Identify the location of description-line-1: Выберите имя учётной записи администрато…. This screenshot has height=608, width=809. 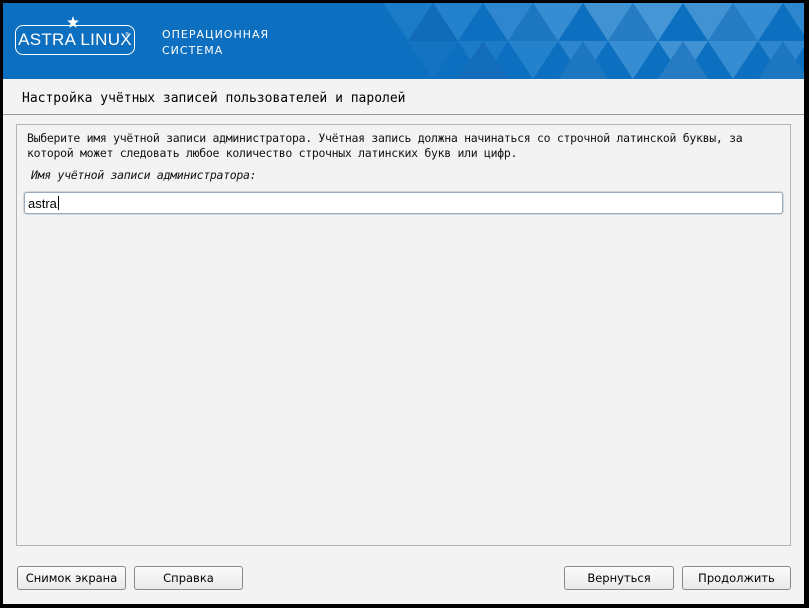
(385, 138).